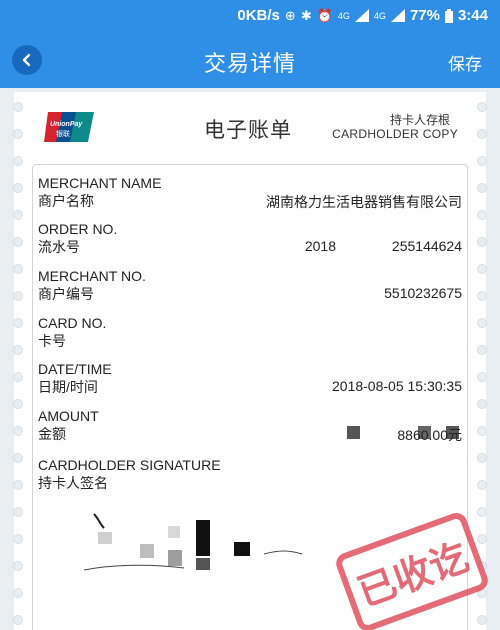 The height and width of the screenshot is (630, 500). What do you see at coordinates (52, 341) in the screenshot?
I see `field-label-cn: 卡号` at bounding box center [52, 341].